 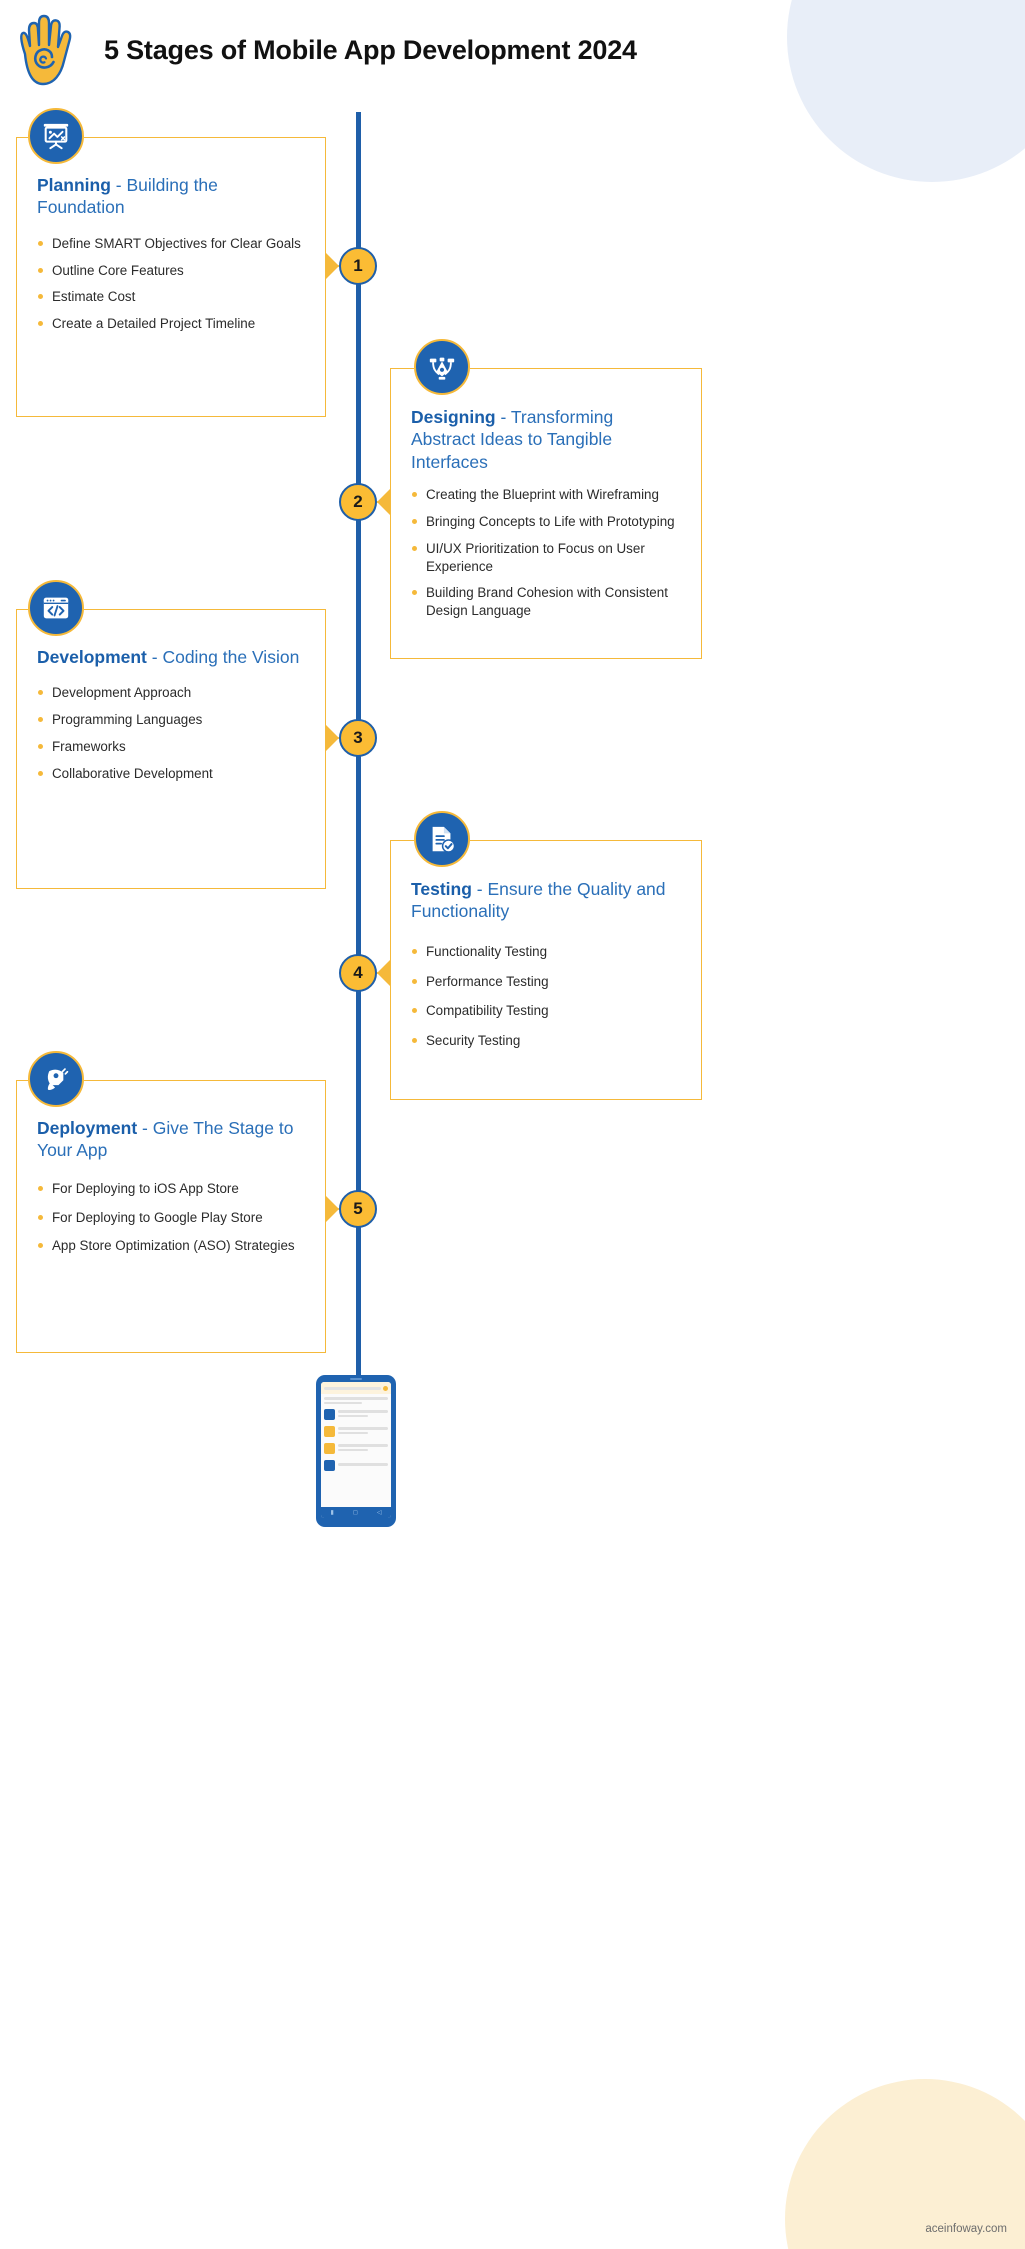 What do you see at coordinates (56, 136) in the screenshot?
I see `presentation-chart-icon` at bounding box center [56, 136].